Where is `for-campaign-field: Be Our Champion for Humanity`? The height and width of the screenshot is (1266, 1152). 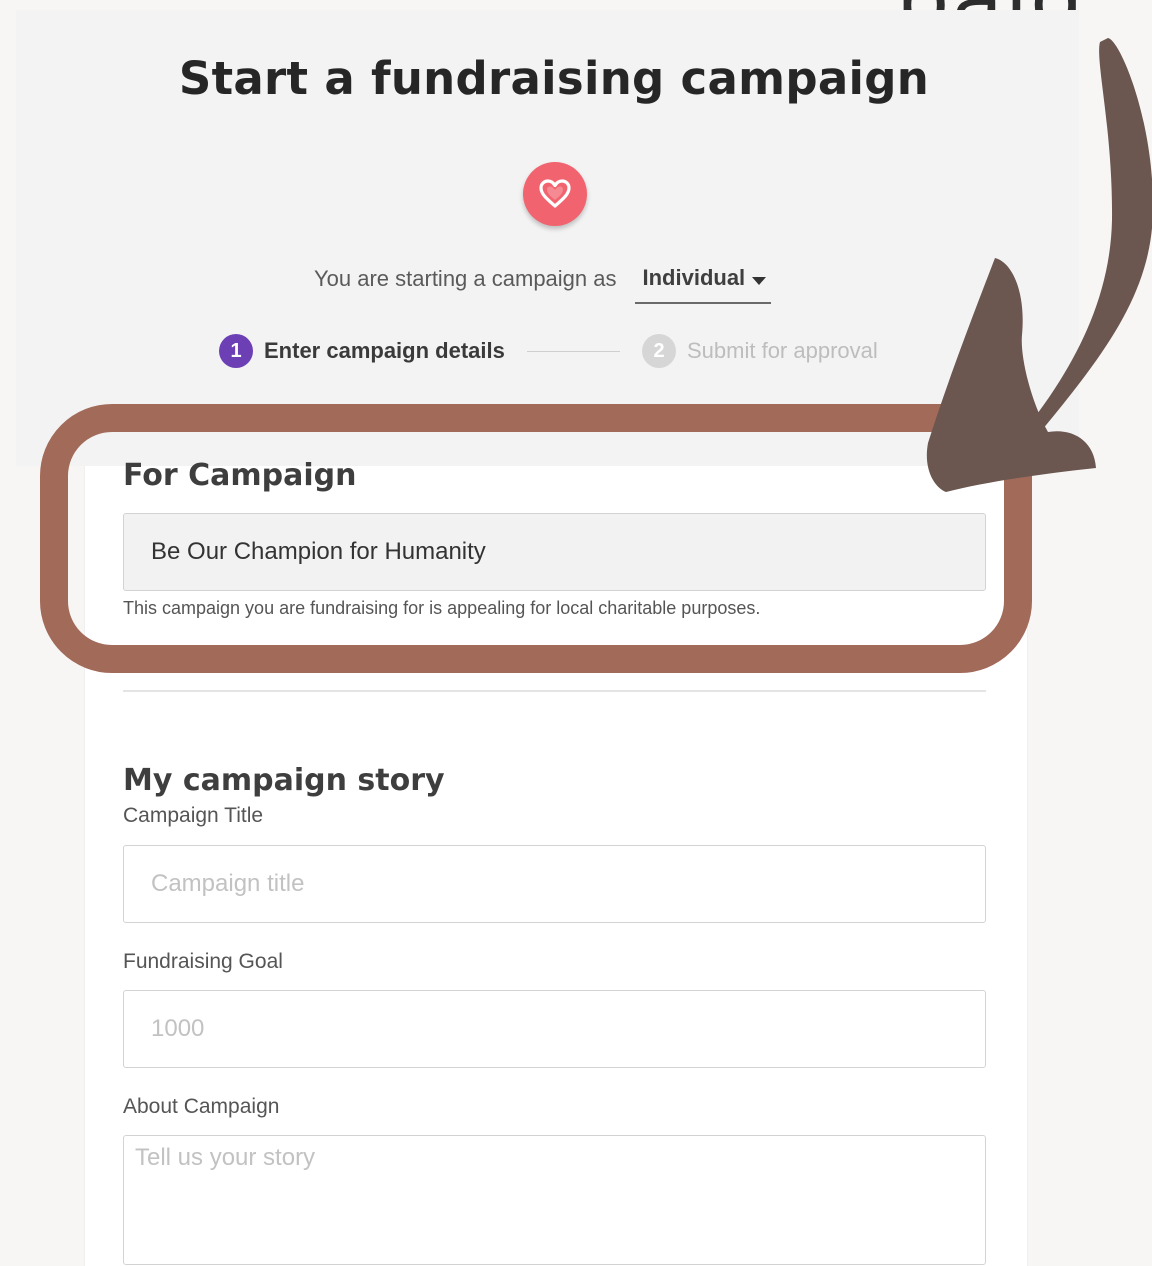 for-campaign-field: Be Our Champion for Humanity is located at coordinates (554, 552).